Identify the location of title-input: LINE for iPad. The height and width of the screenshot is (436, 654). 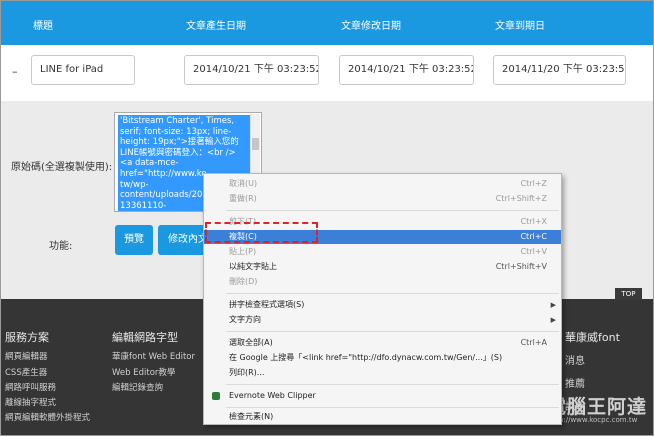
(83, 70).